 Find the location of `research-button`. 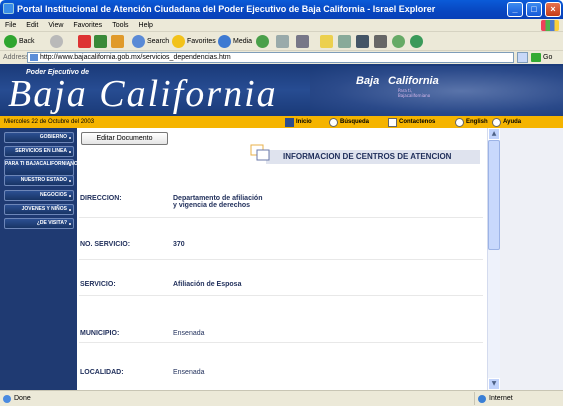

research-button is located at coordinates (362, 41).